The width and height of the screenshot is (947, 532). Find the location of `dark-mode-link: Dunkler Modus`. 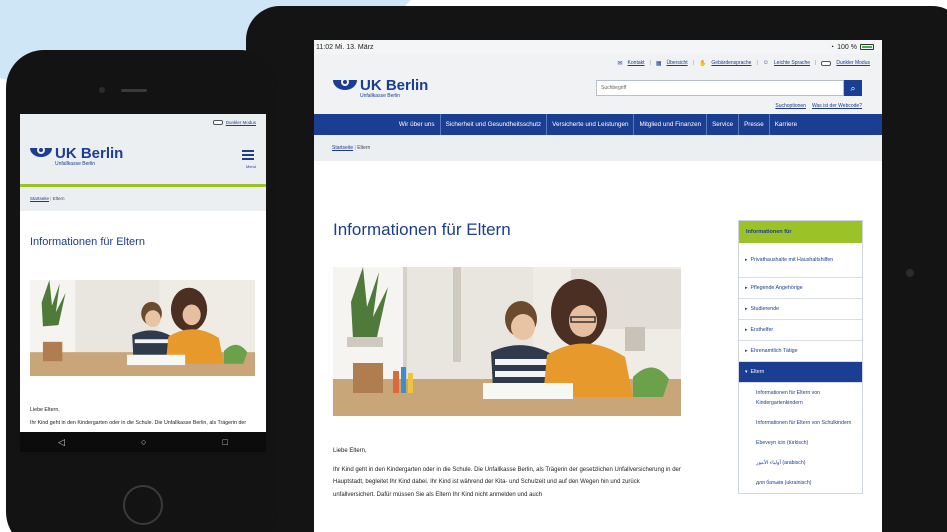

dark-mode-link: Dunkler Modus is located at coordinates (241, 122).